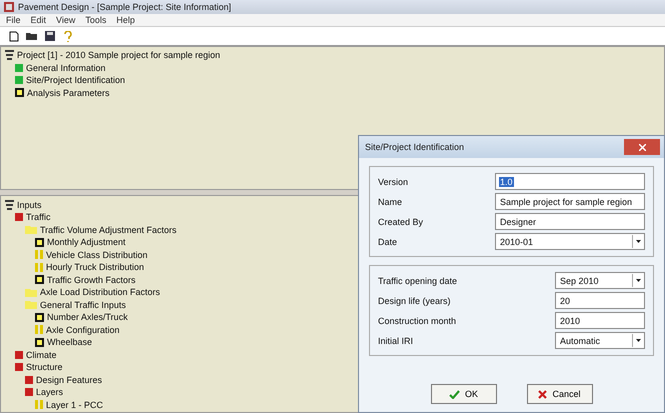 The width and height of the screenshot is (665, 413). I want to click on field-label: Traffic opening date, so click(418, 281).